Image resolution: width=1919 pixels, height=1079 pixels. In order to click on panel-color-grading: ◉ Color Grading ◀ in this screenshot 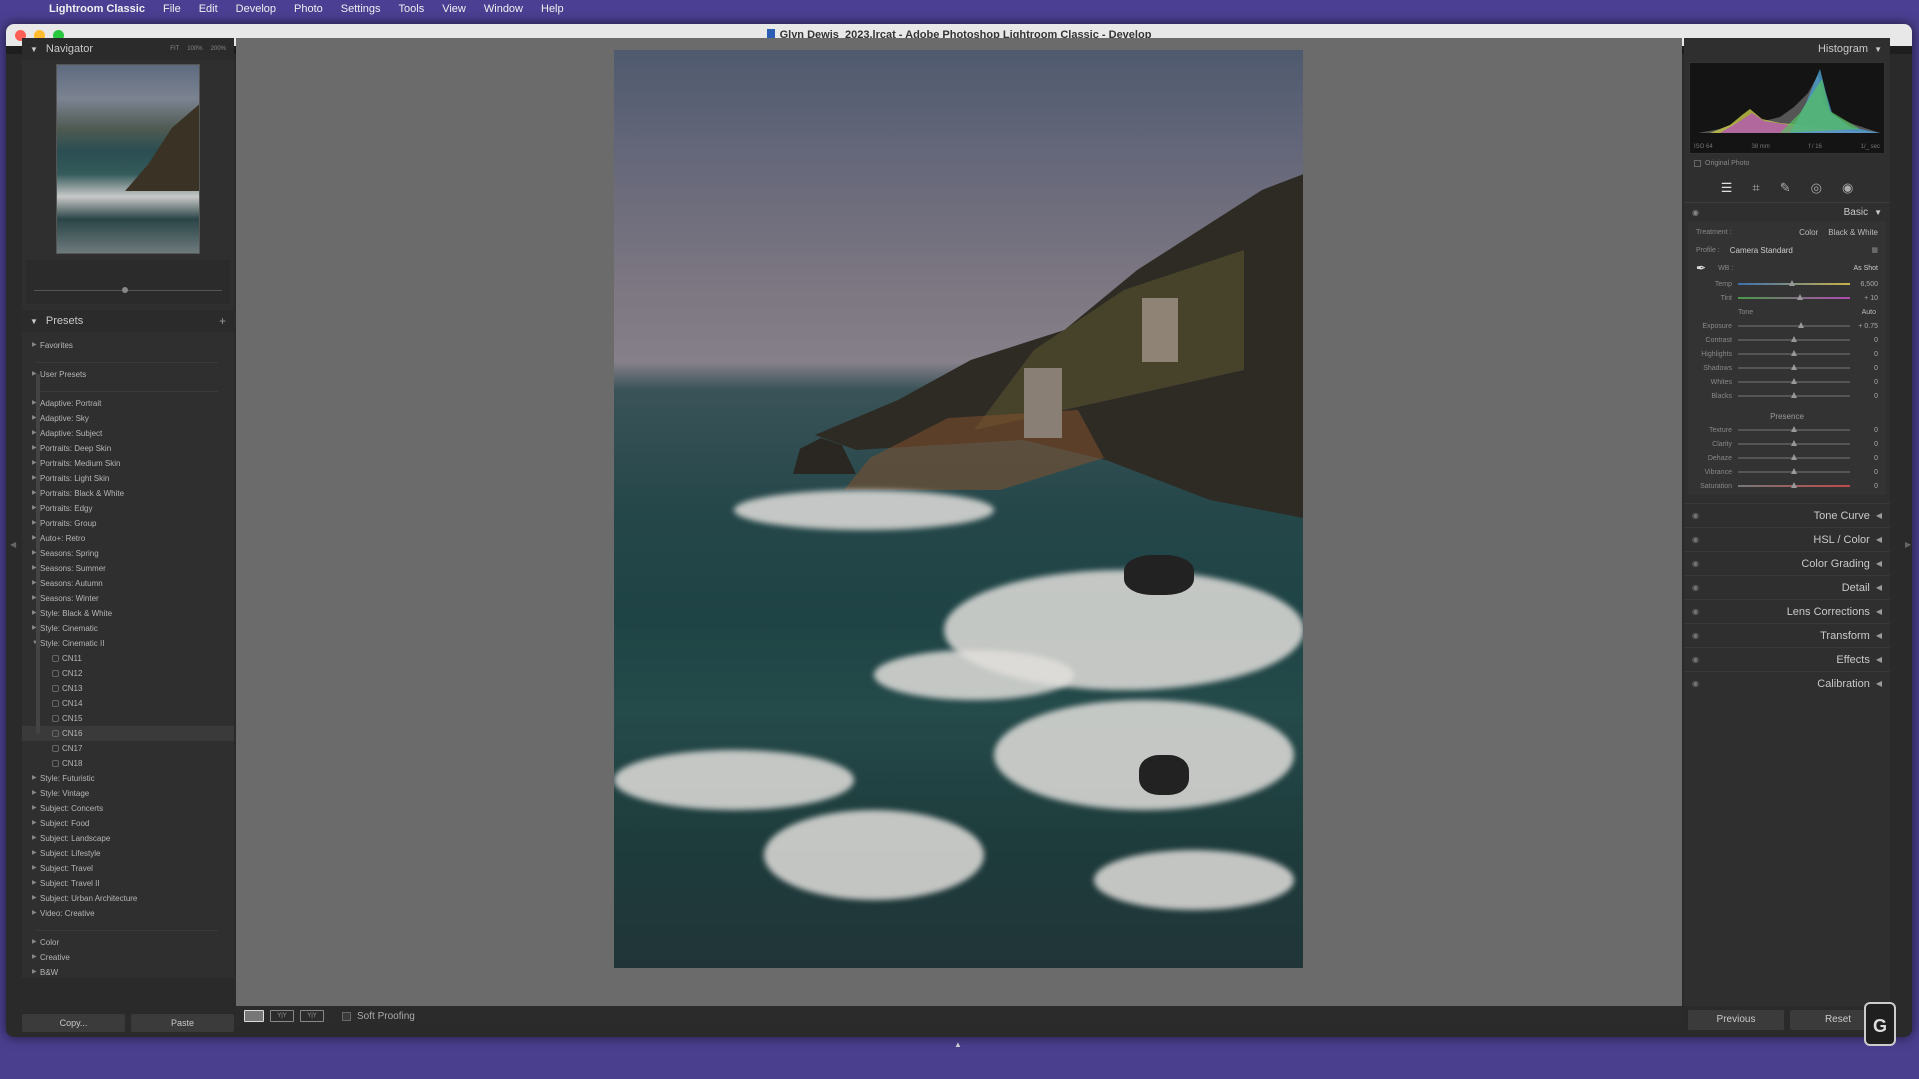, I will do `click(1787, 563)`.